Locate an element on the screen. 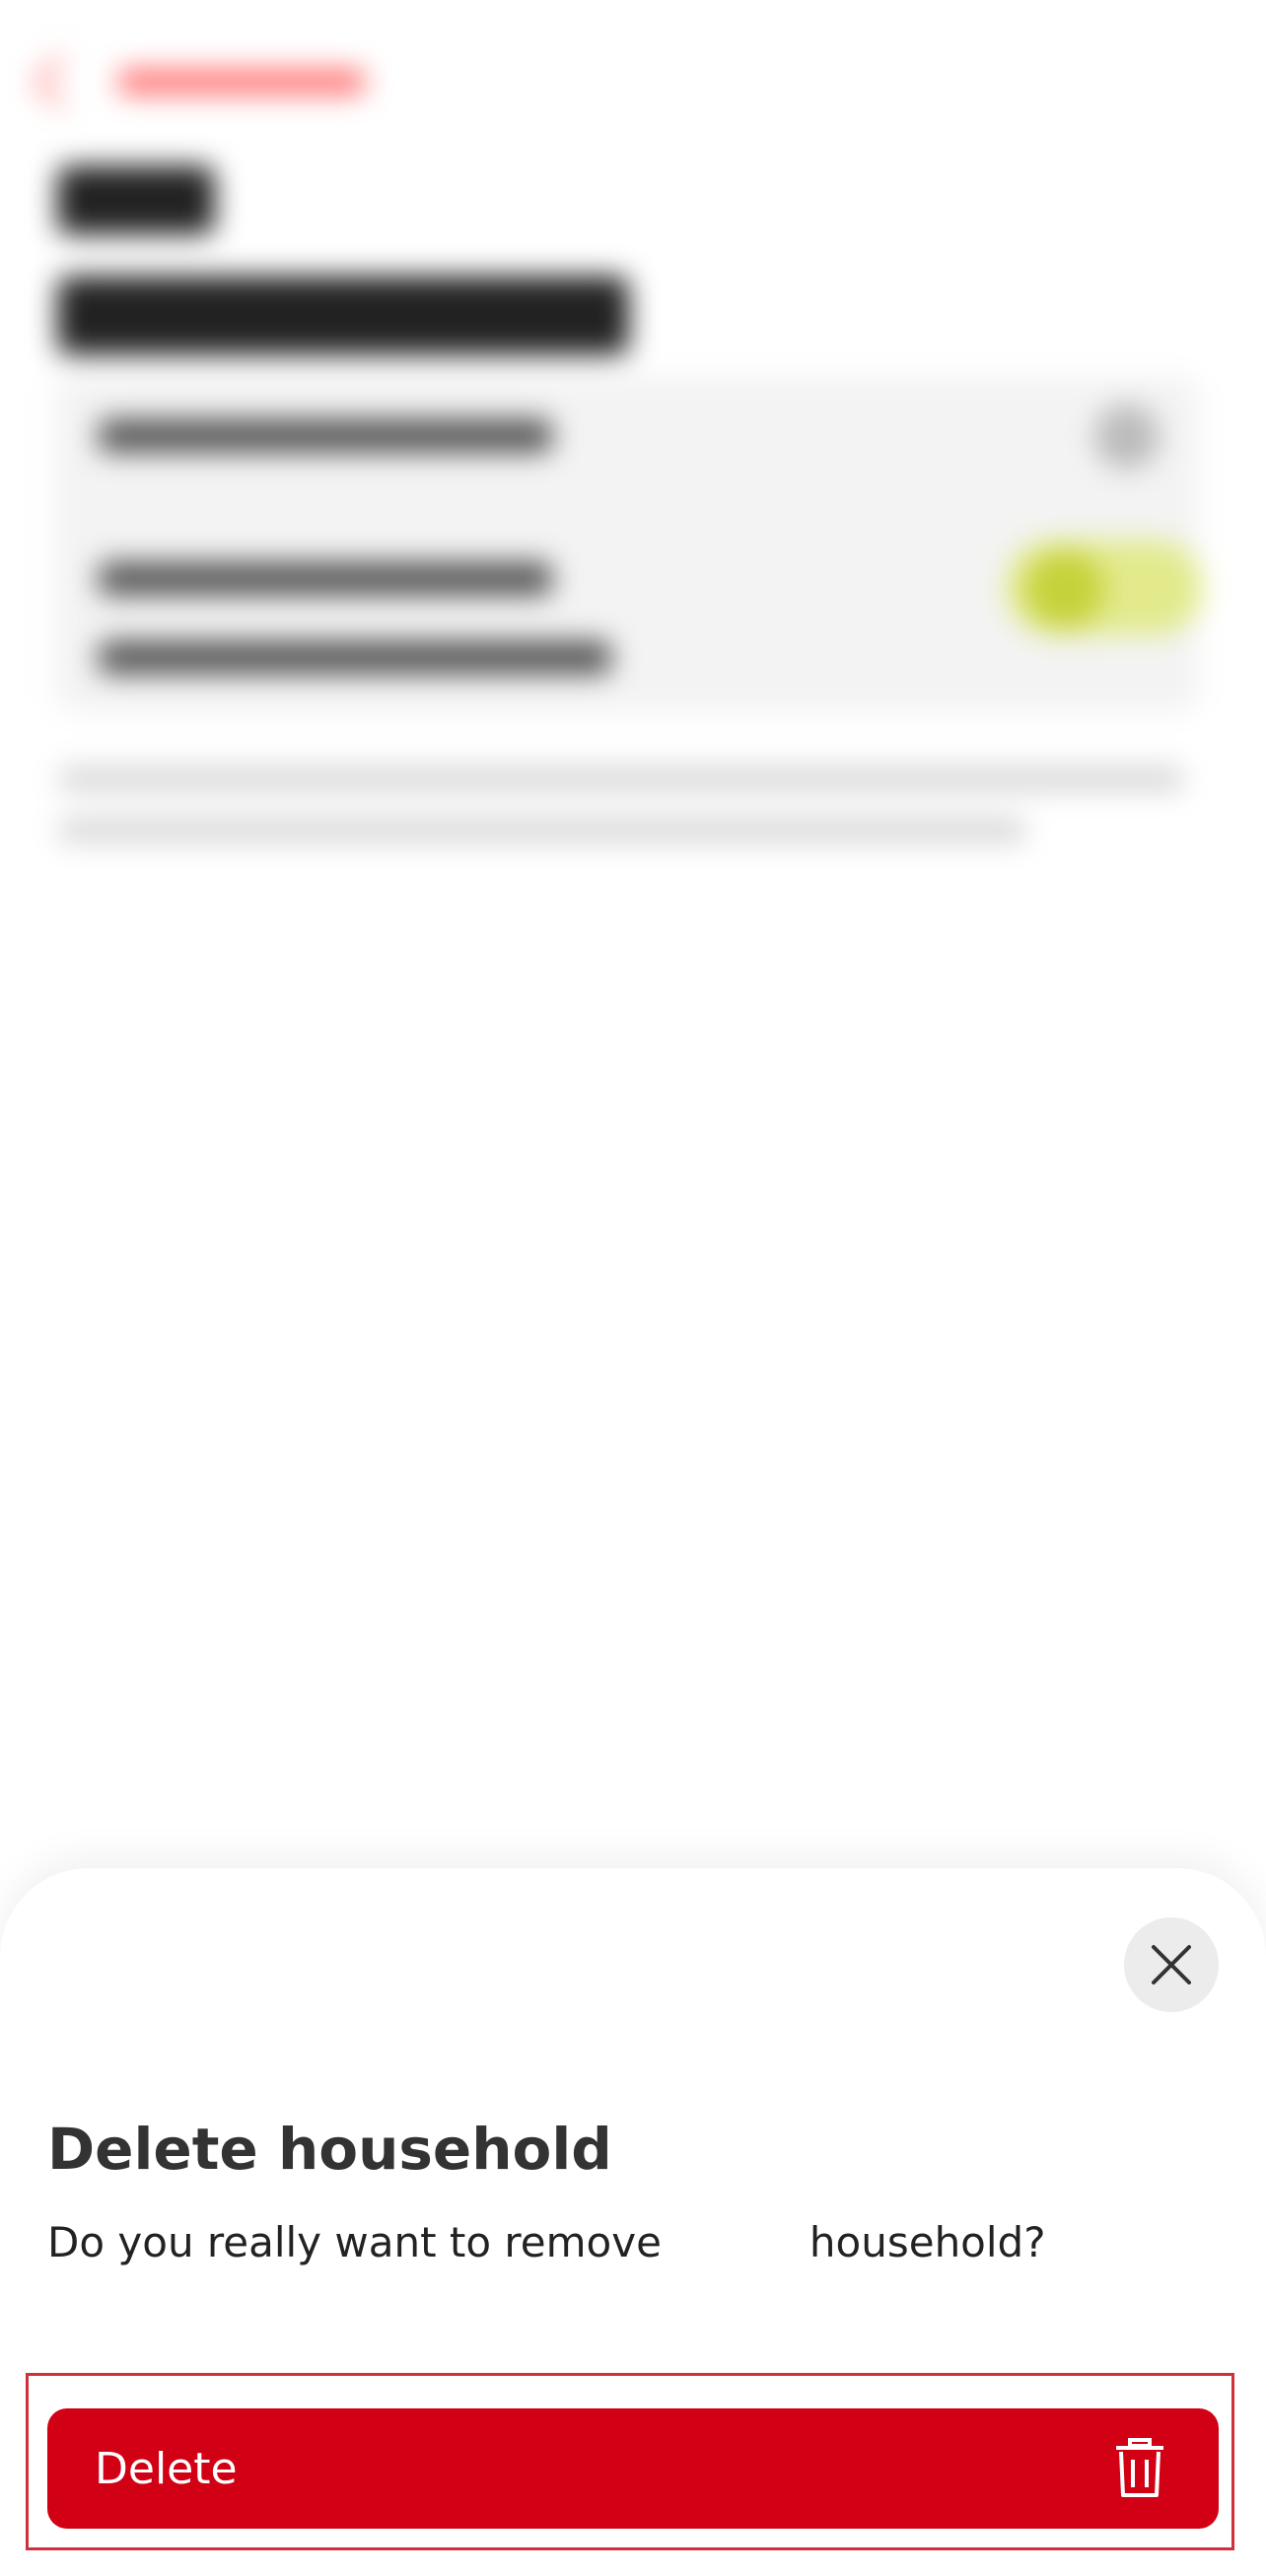  row-action-icon is located at coordinates (1127, 437).